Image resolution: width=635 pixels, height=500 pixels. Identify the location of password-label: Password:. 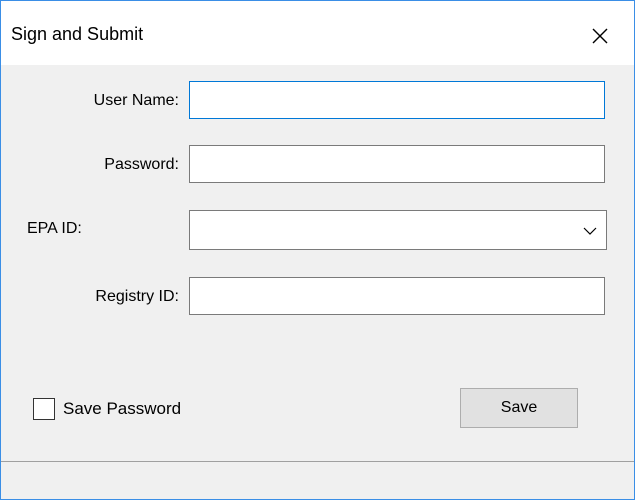
(141, 164).